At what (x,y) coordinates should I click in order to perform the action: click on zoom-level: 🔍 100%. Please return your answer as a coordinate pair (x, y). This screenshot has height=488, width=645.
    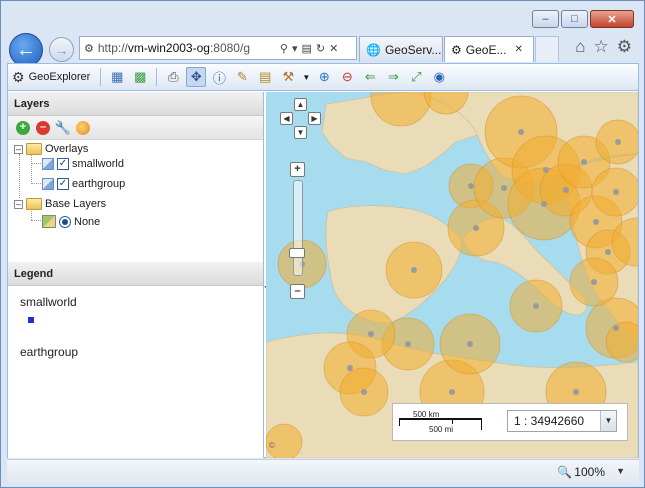
    Looking at the image, I should click on (581, 472).